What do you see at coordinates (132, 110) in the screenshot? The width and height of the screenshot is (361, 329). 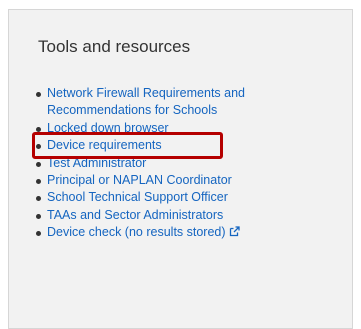 I see `link-line-2: Recommendations for Schools` at bounding box center [132, 110].